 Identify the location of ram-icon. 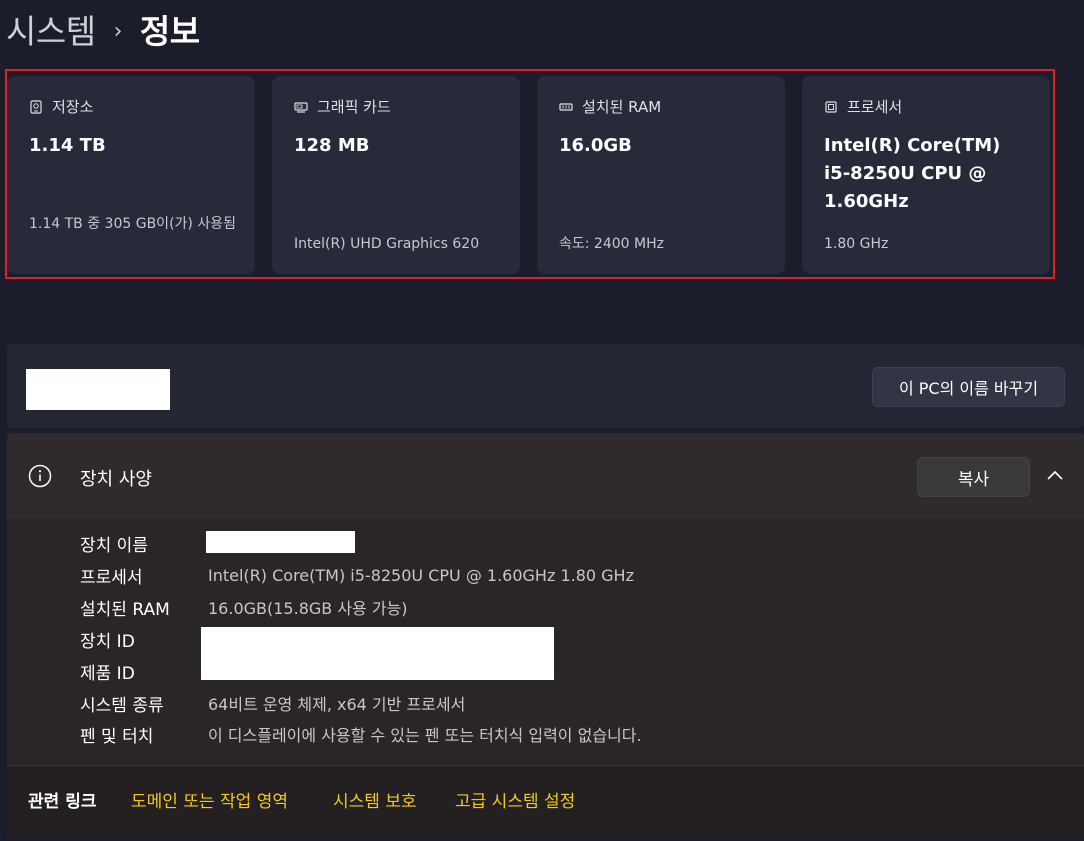
(566, 106).